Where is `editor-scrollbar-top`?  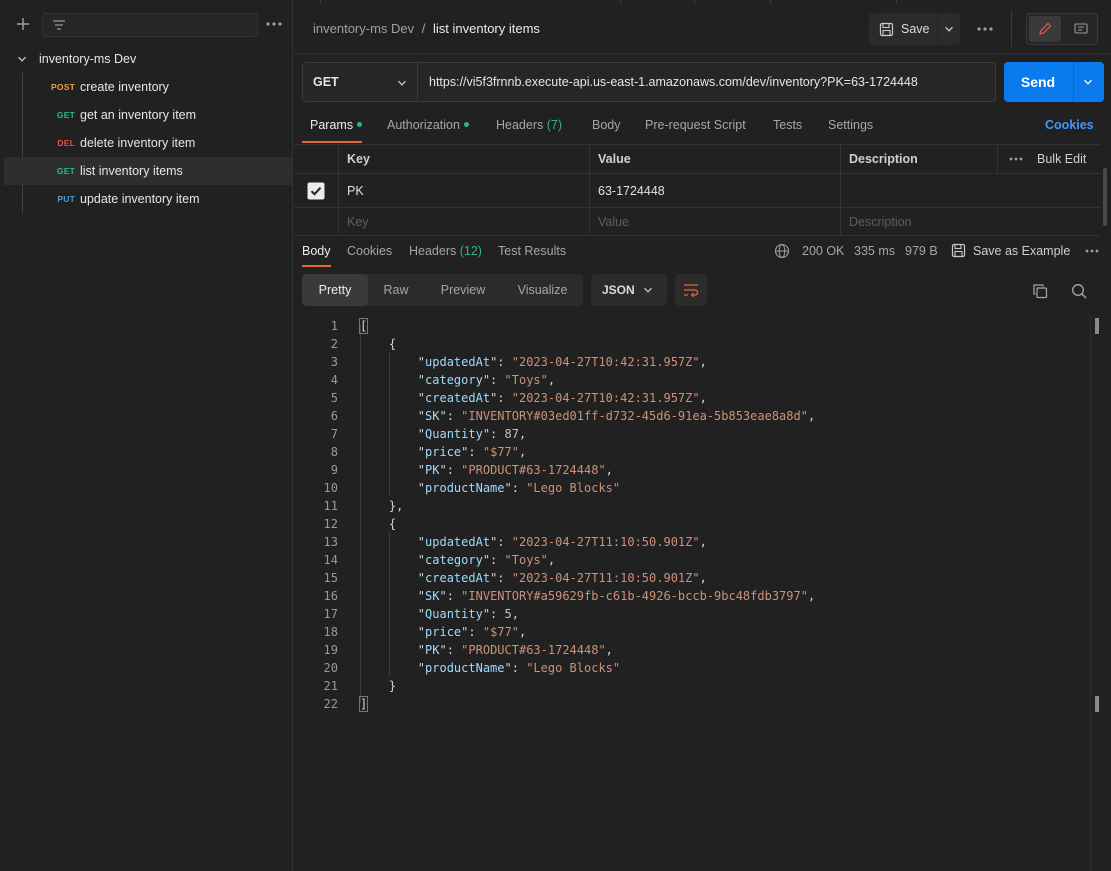
editor-scrollbar-top is located at coordinates (1097, 326).